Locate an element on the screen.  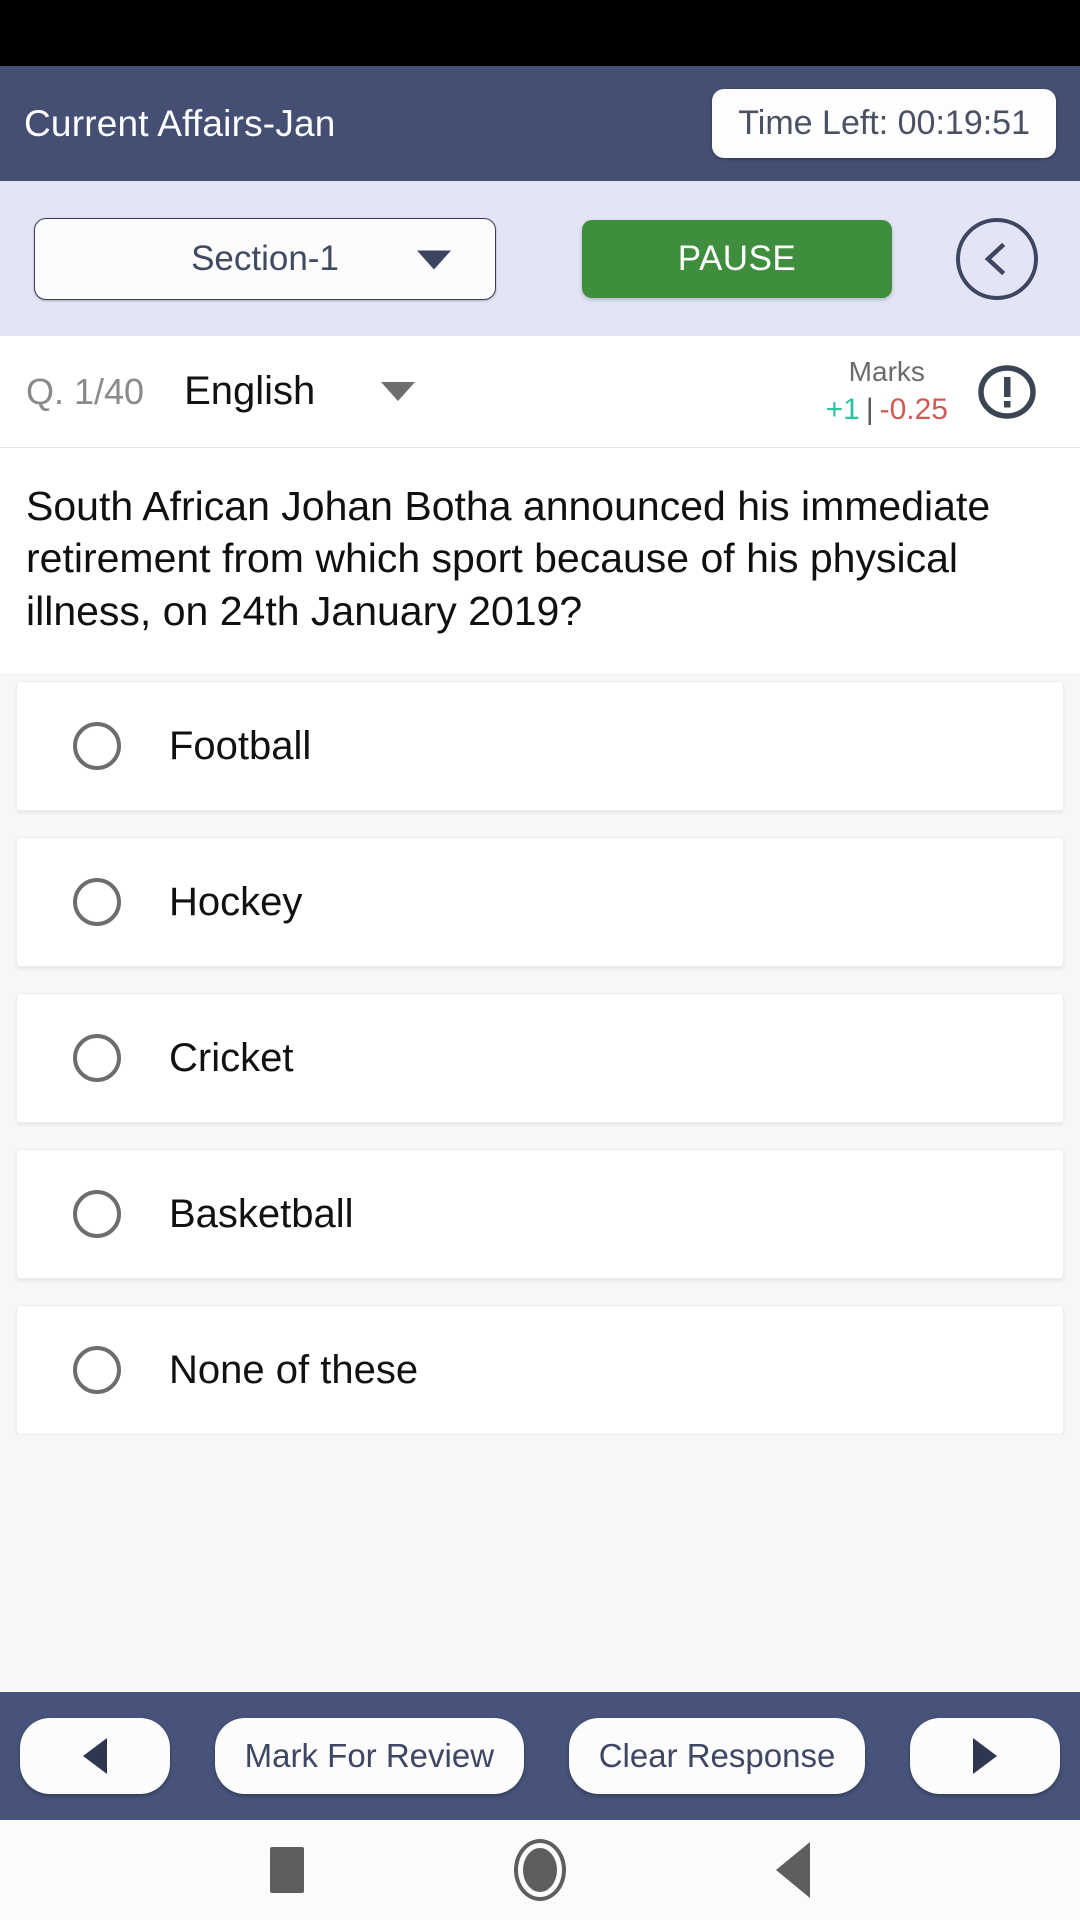
marks-title: Marks is located at coordinates (886, 371).